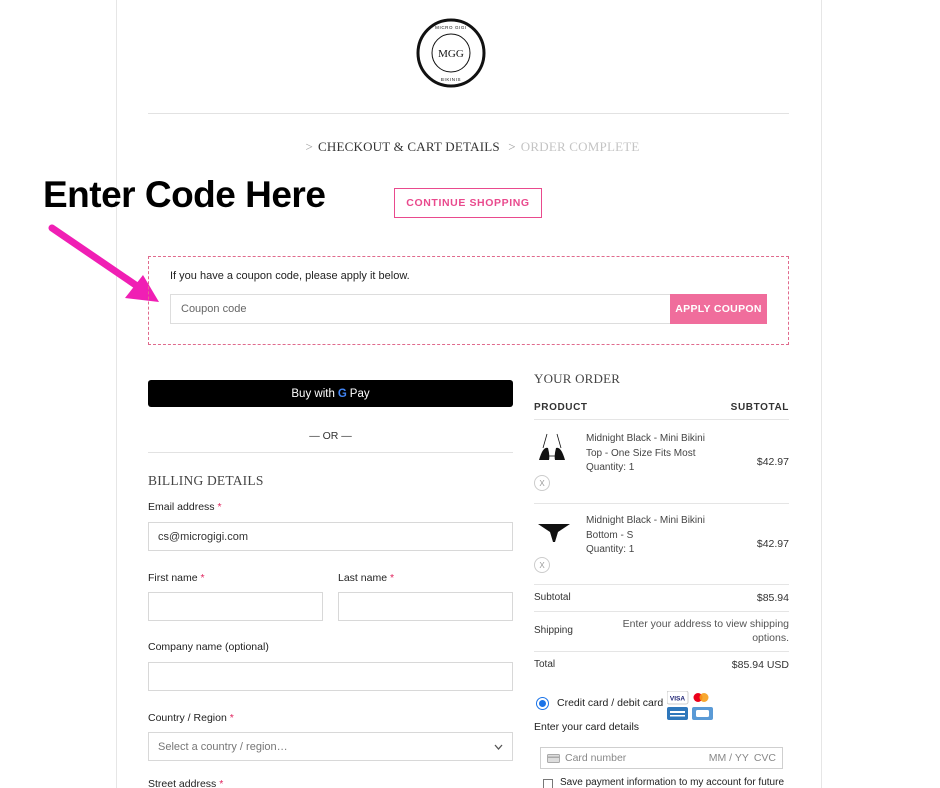  I want to click on street-label-text: Street address, so click(182, 783).